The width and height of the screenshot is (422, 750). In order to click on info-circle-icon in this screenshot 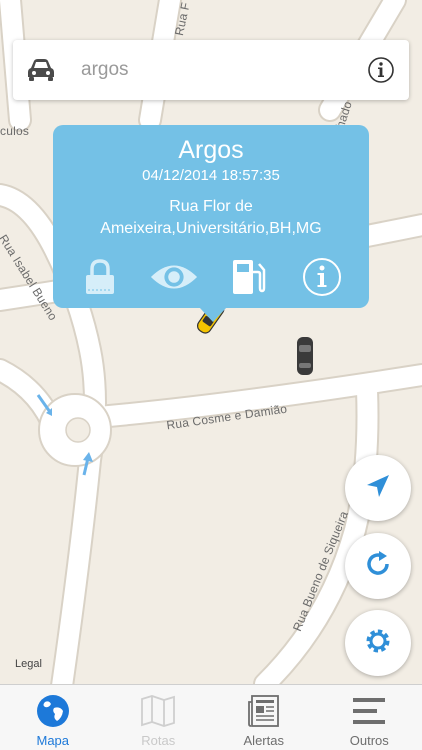, I will do `click(322, 277)`.